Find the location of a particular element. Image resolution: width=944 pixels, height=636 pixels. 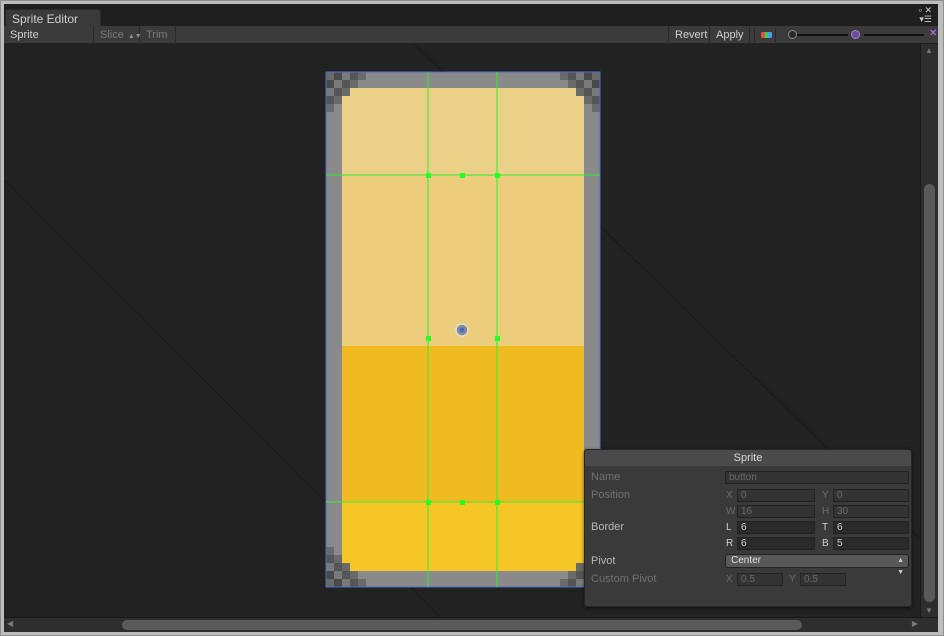

name-label: Name is located at coordinates (606, 477).